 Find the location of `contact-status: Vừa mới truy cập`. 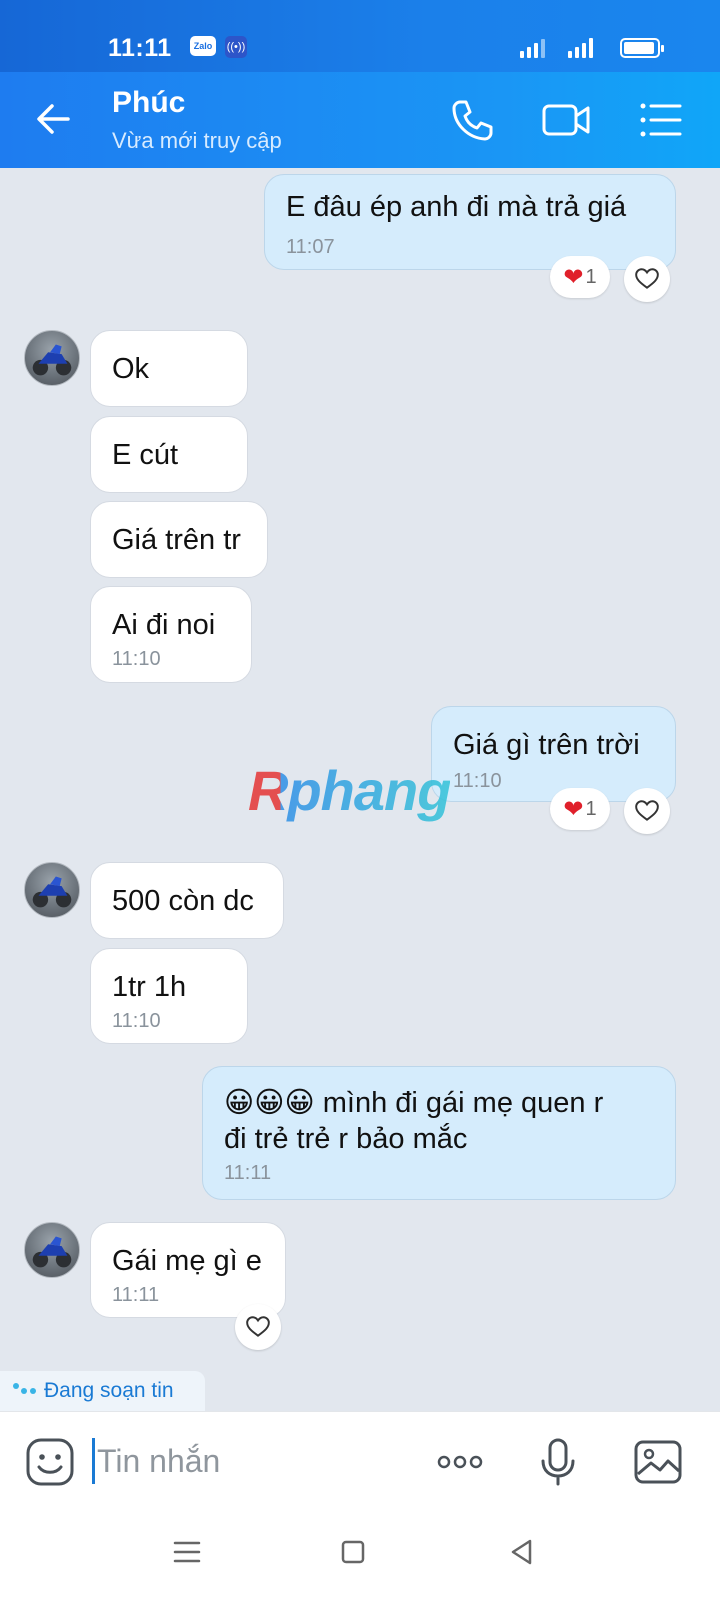

contact-status: Vừa mới truy cập is located at coordinates (197, 140).